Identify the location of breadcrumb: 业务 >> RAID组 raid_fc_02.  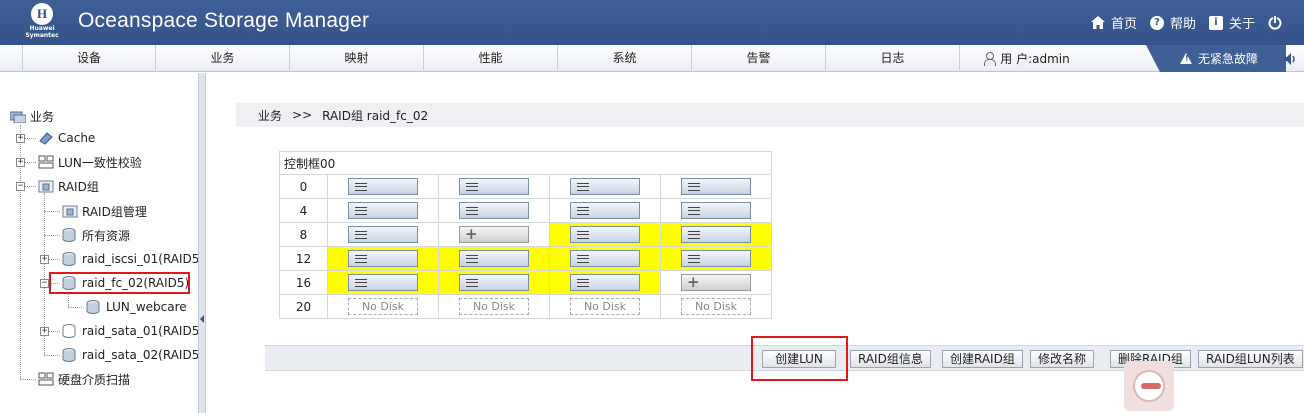
(770, 115).